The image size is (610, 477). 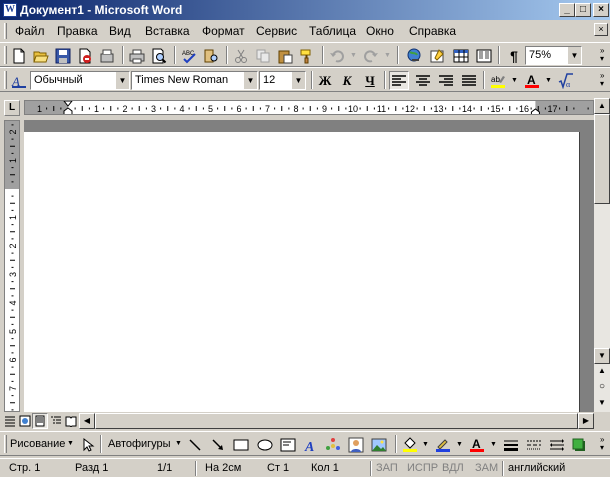 I want to click on dash-style-icon, so click(x=534, y=444).